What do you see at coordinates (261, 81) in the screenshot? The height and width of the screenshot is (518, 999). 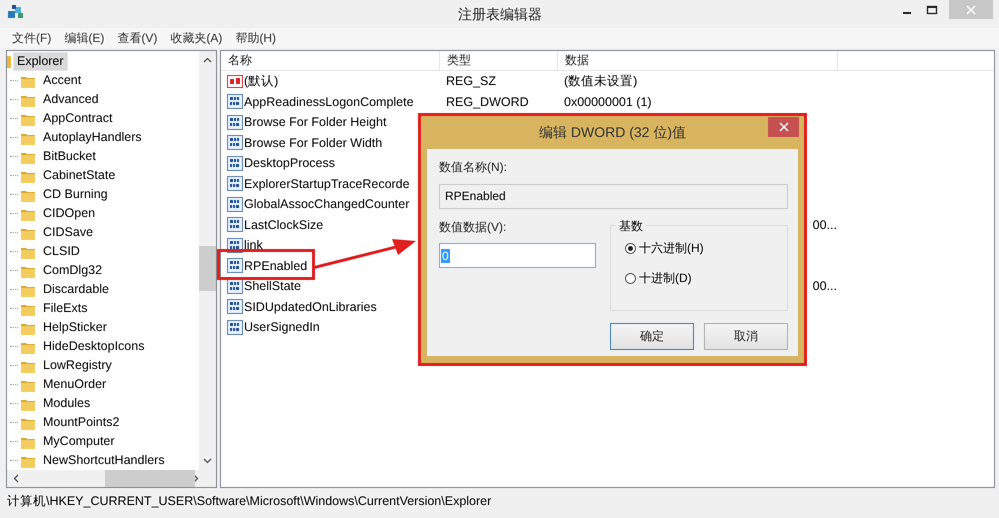 I see `value-name: (默认)` at bounding box center [261, 81].